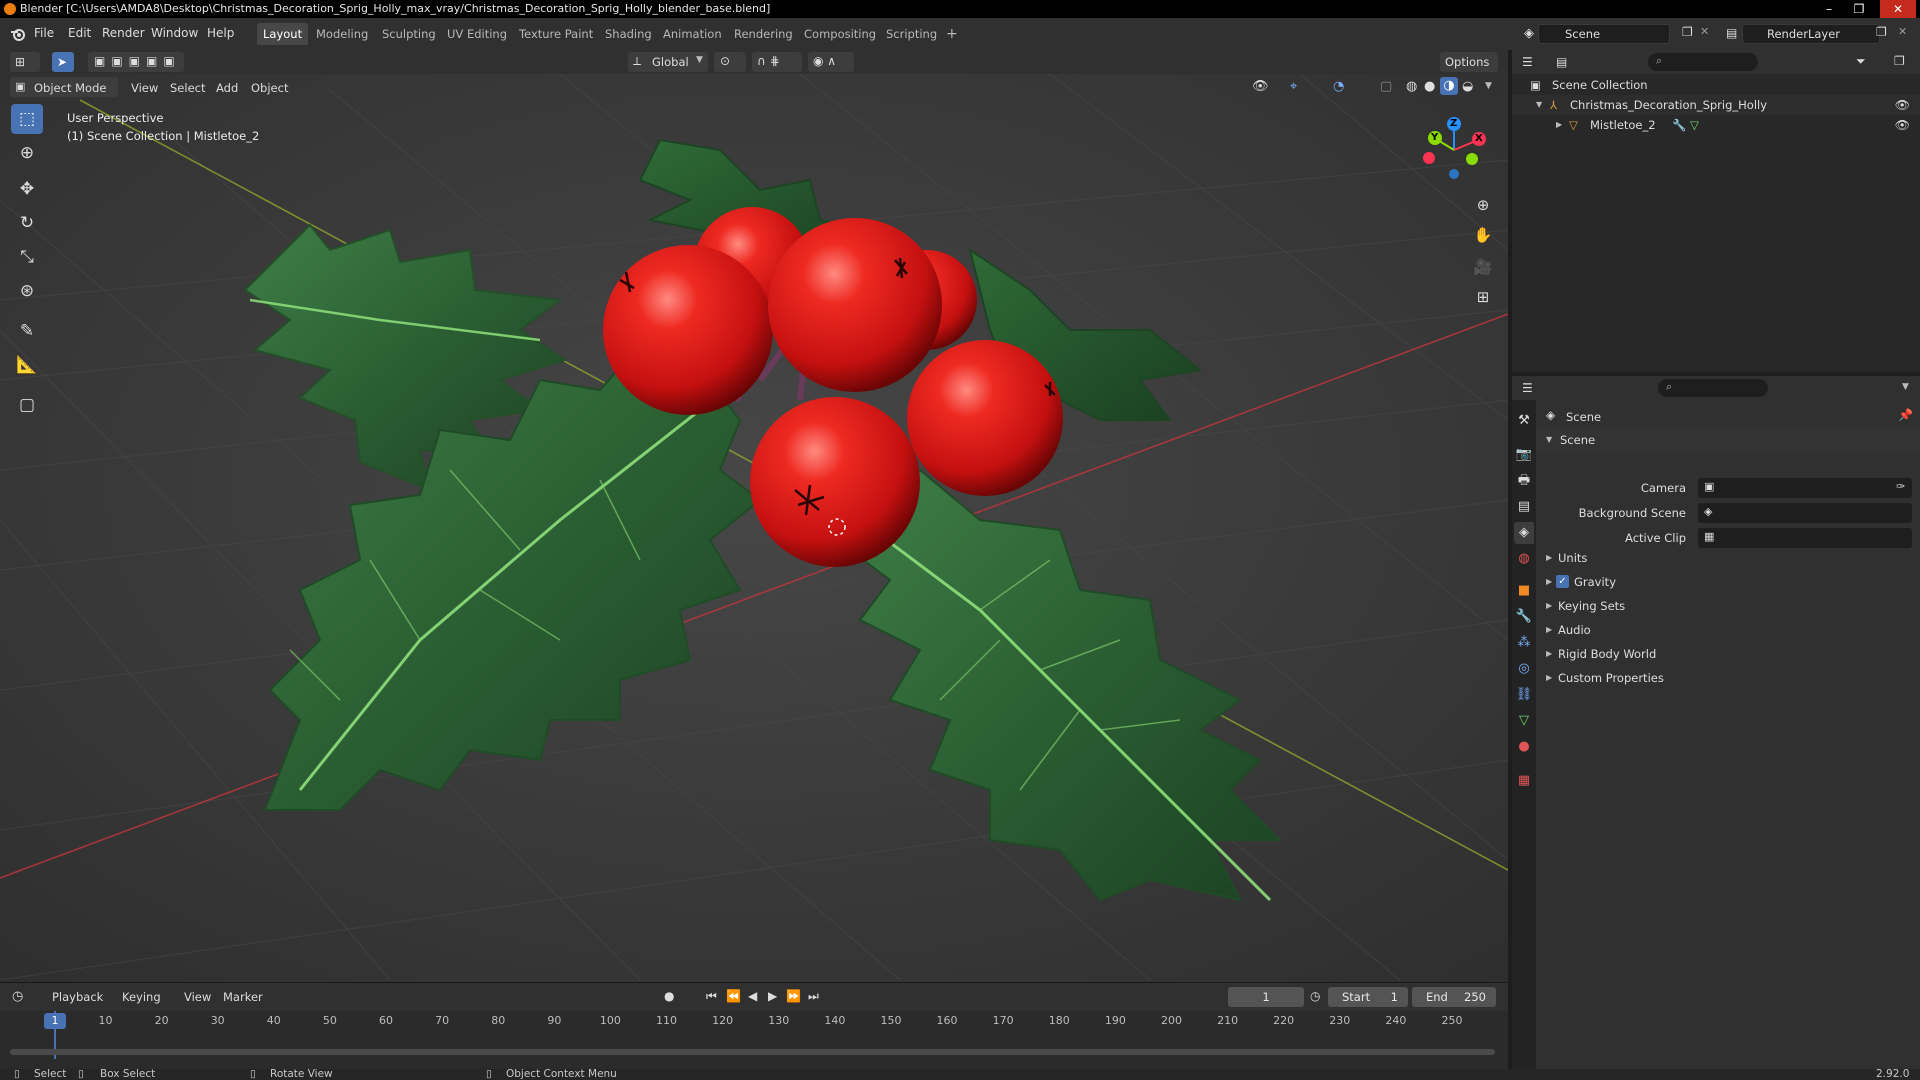 The width and height of the screenshot is (1920, 1080). What do you see at coordinates (27, 331) in the screenshot?
I see `annotate-tool-icon: ✎` at bounding box center [27, 331].